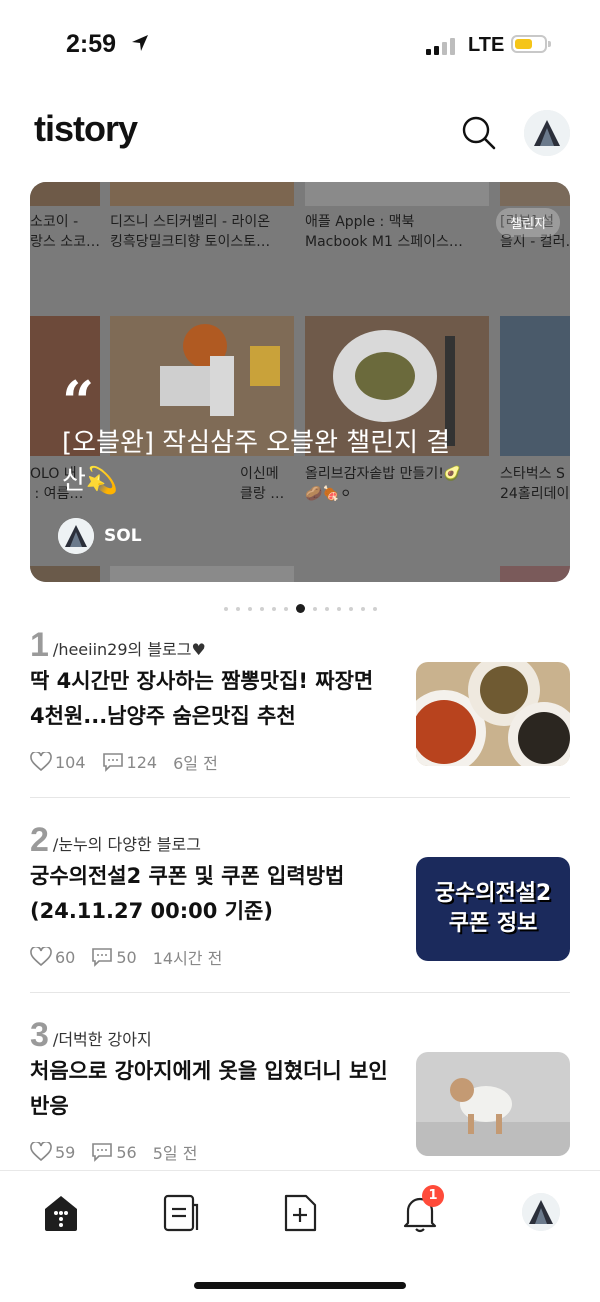 This screenshot has width=600, height=1302. I want to click on like-count: 104, so click(70, 762).